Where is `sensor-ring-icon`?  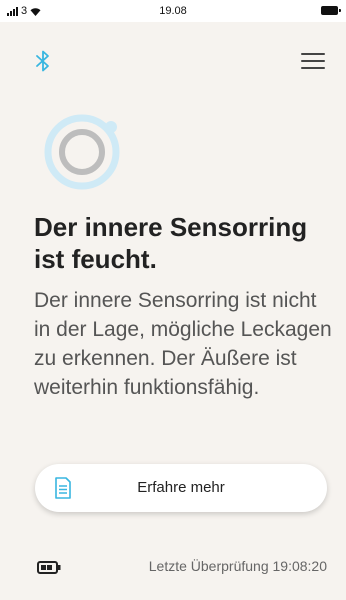
sensor-ring-icon is located at coordinates (82, 152).